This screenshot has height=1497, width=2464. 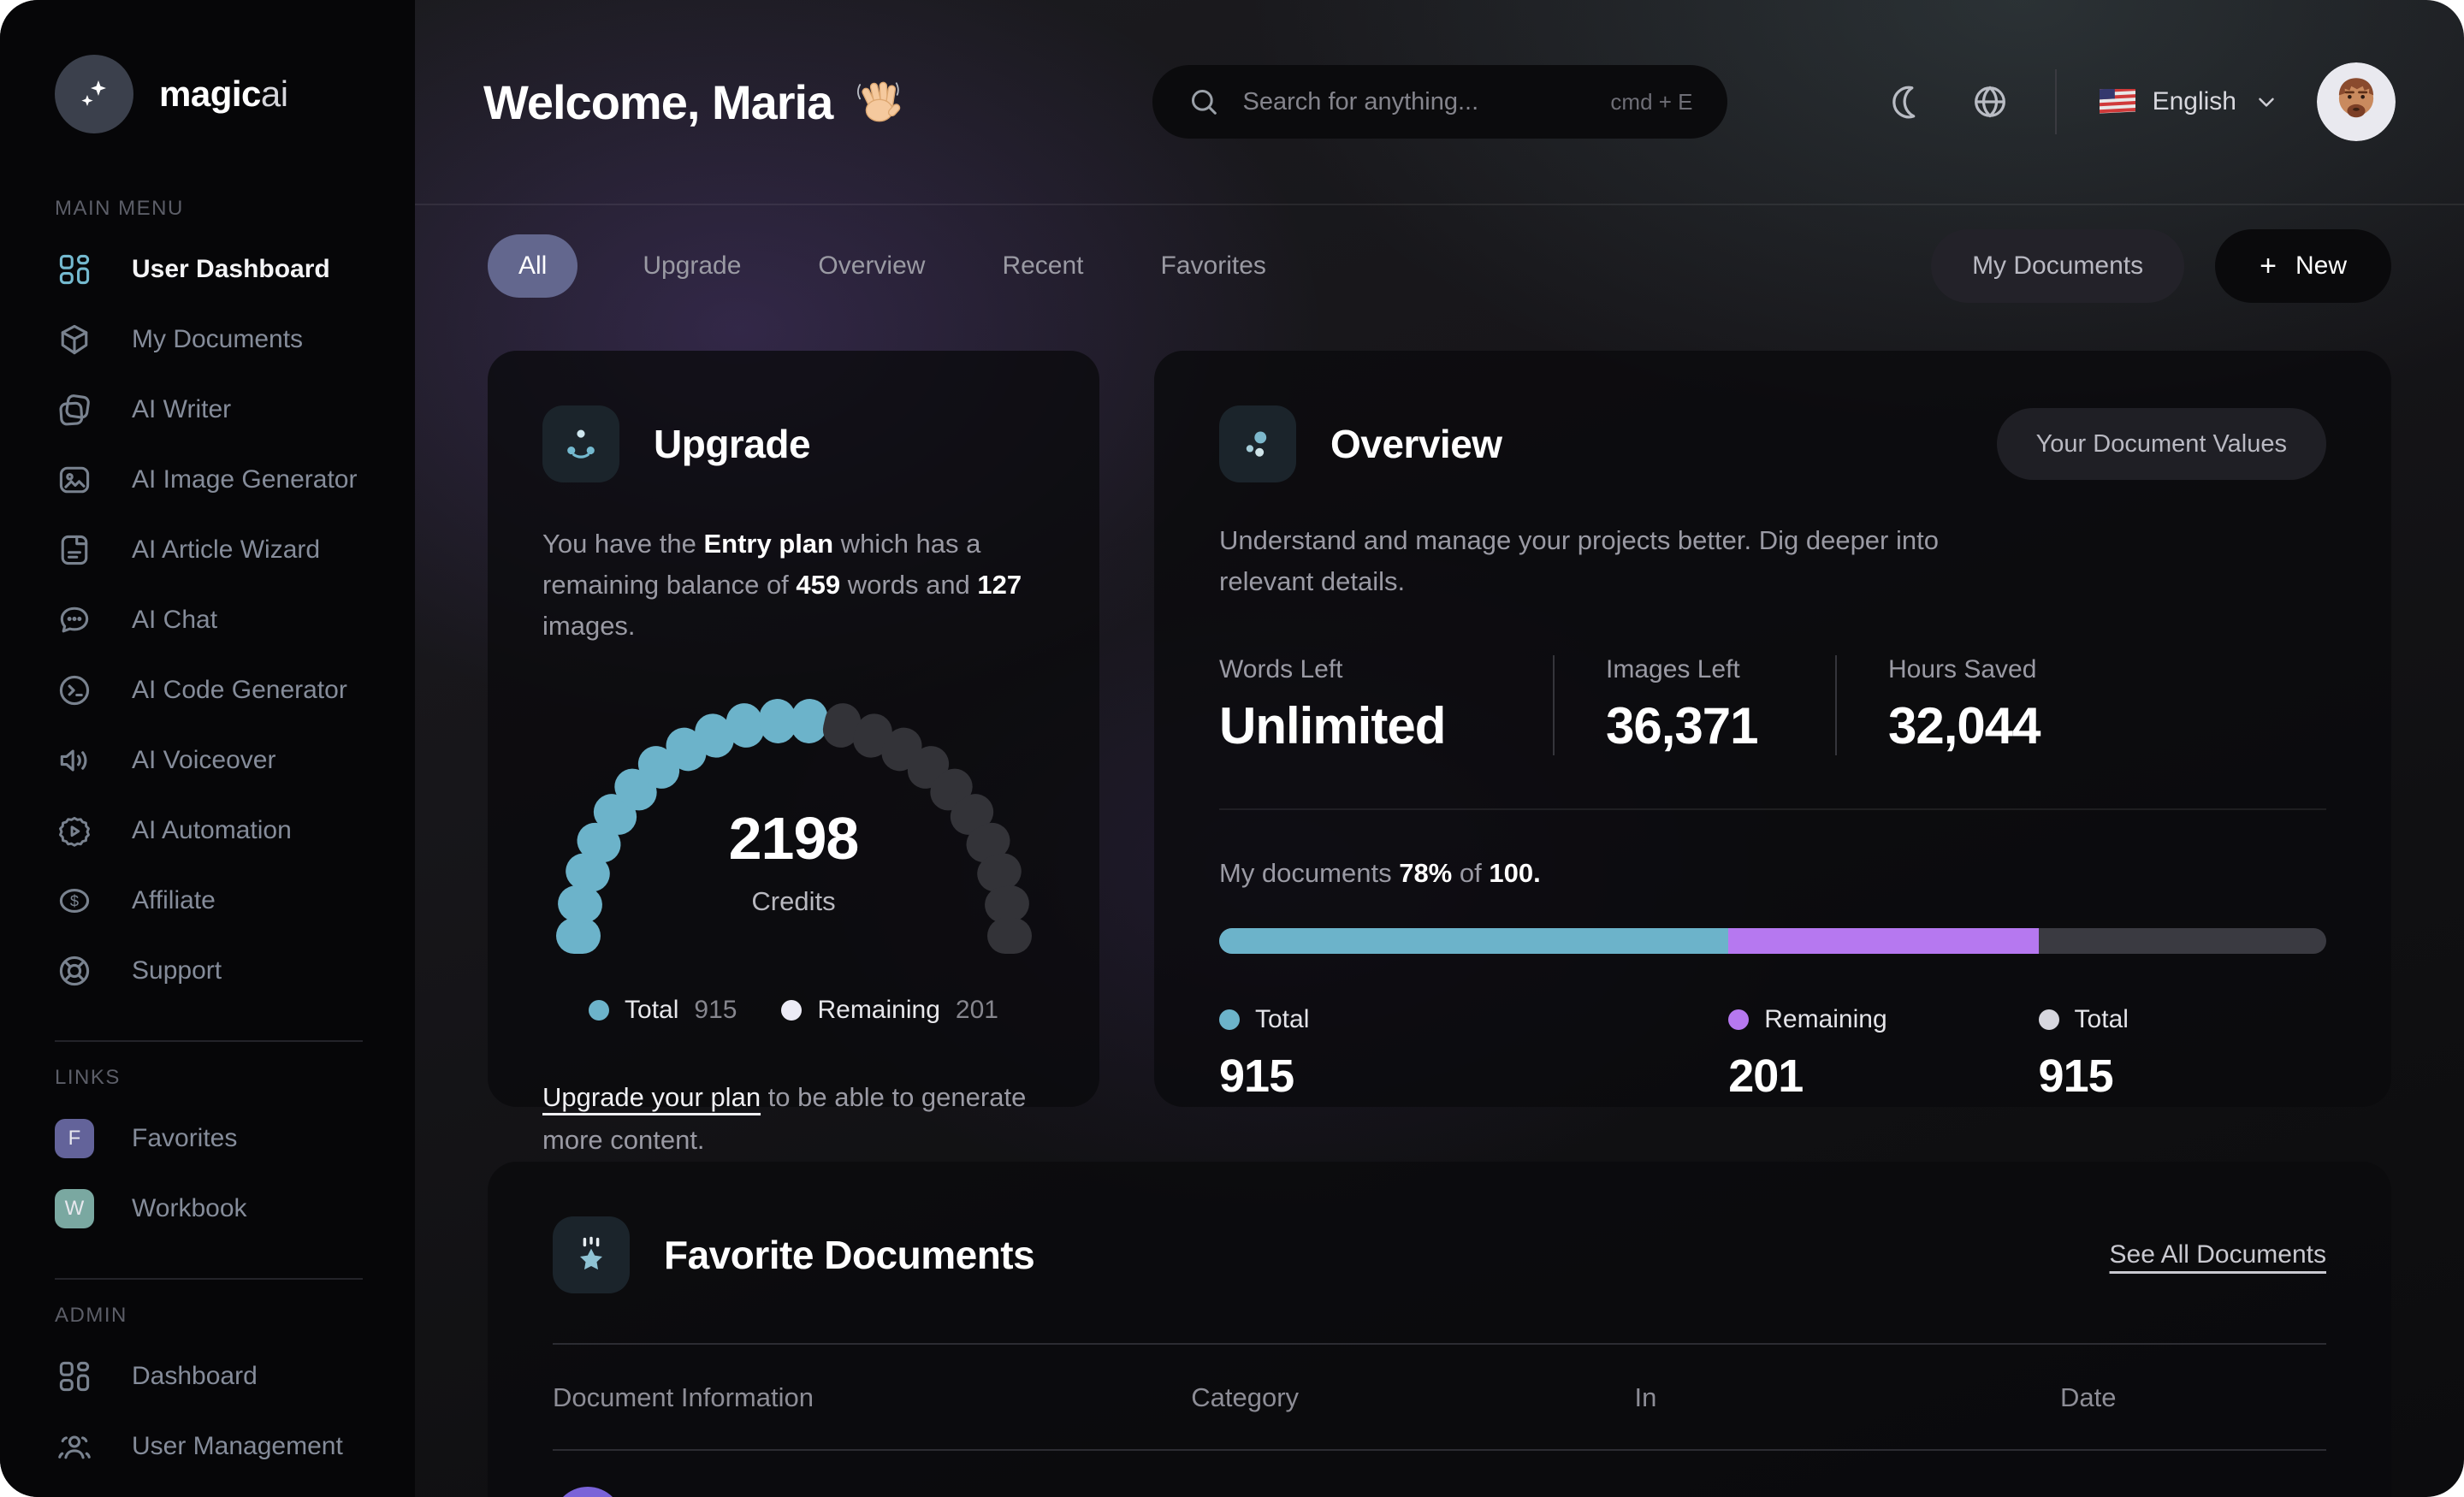 What do you see at coordinates (235, 901) in the screenshot?
I see `sidebar-item-affiliate: $ Affiliate` at bounding box center [235, 901].